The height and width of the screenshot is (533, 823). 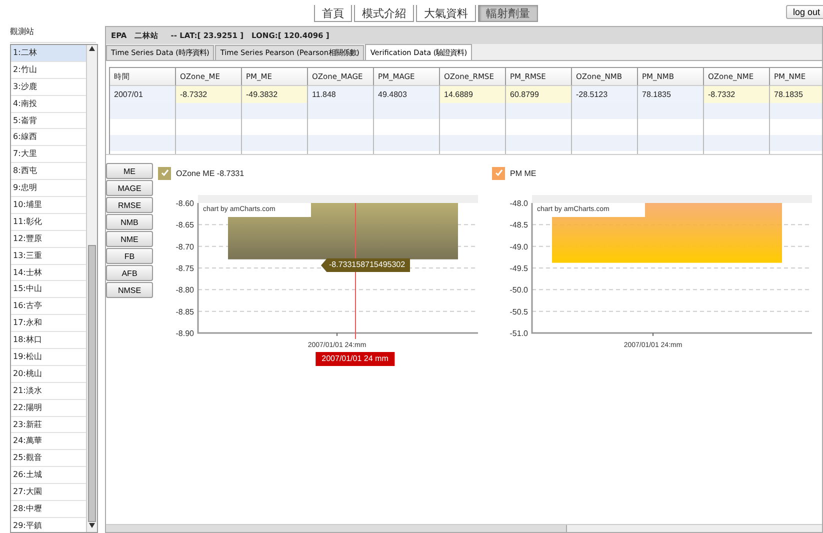 I want to click on station-item: 19:松山, so click(x=48, y=357).